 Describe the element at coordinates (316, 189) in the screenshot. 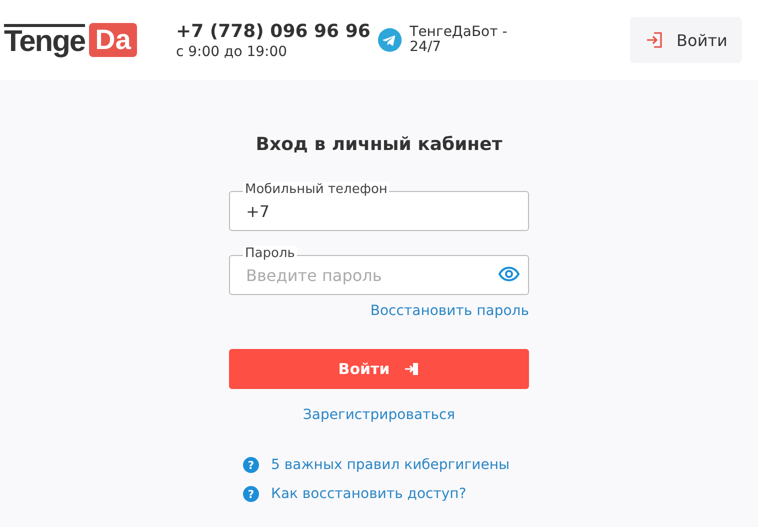

I see `field-label: Мобильный телефон` at that location.